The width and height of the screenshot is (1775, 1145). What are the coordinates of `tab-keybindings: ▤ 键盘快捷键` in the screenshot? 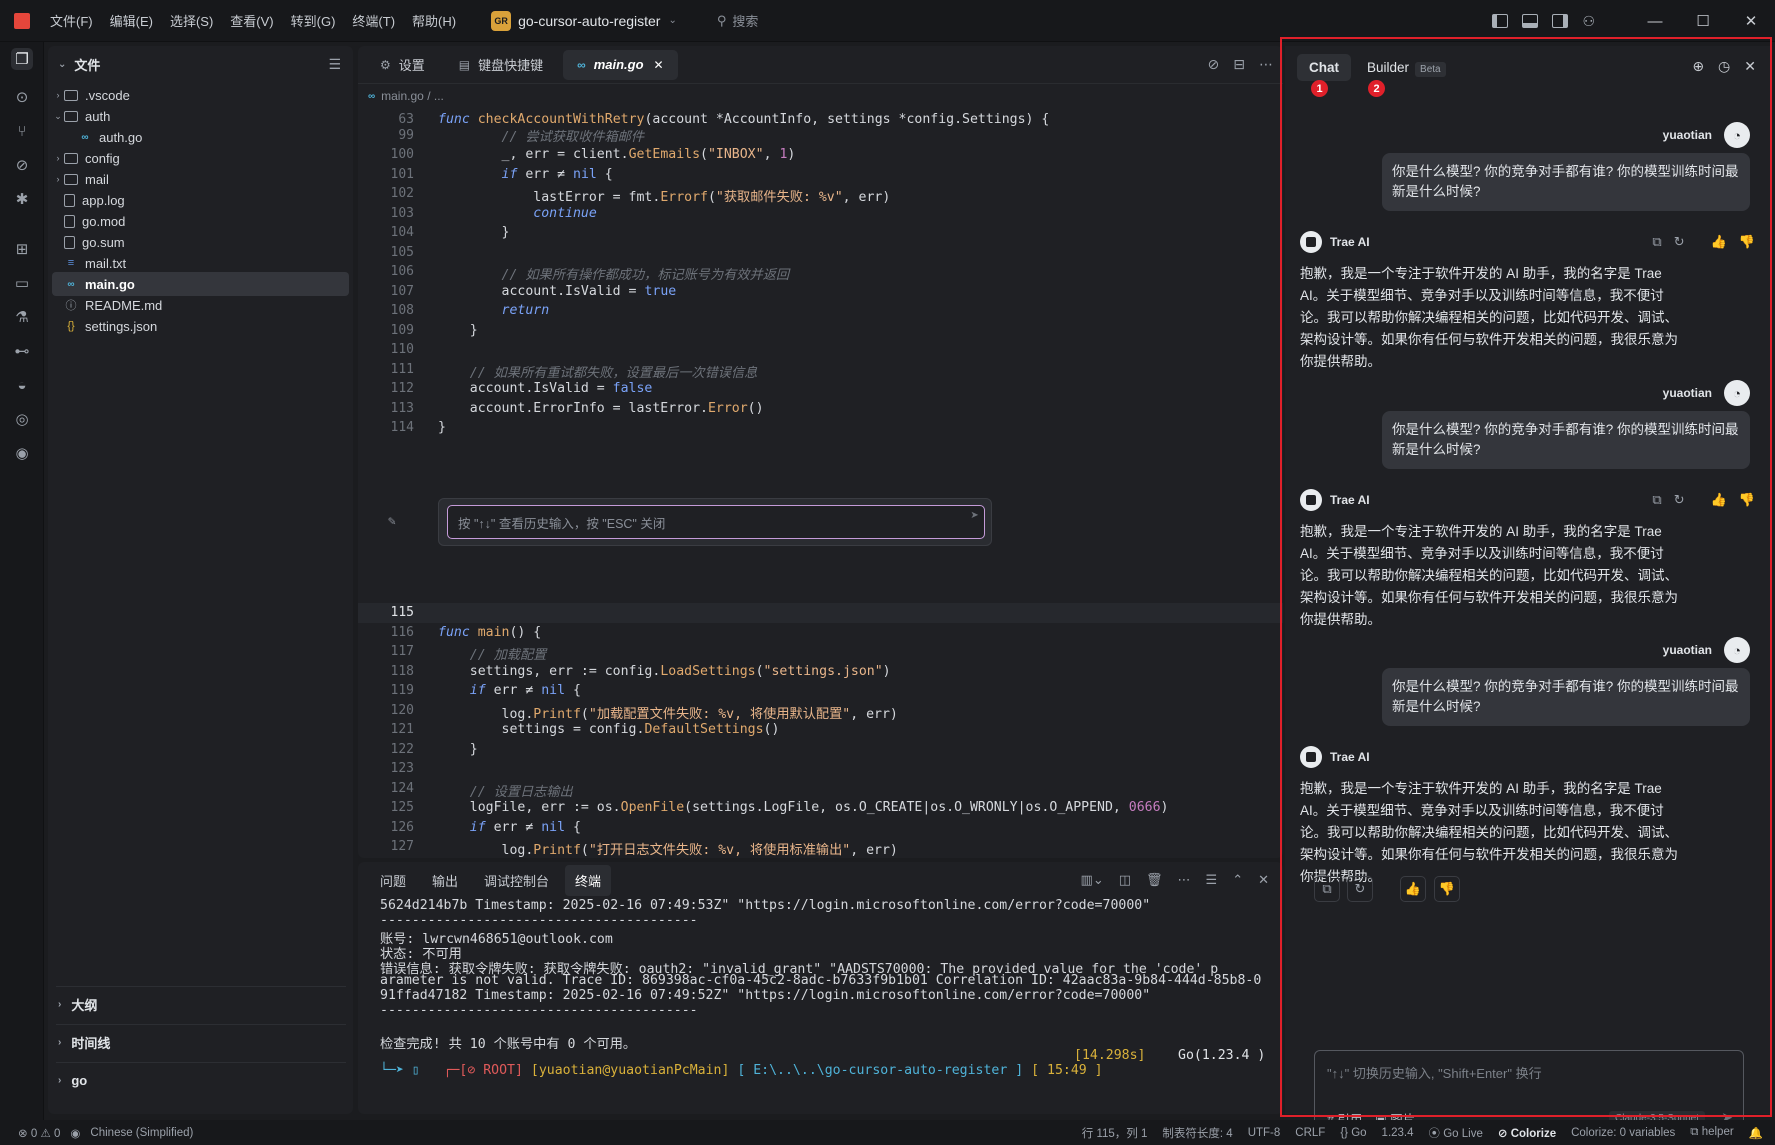 It's located at (501, 65).